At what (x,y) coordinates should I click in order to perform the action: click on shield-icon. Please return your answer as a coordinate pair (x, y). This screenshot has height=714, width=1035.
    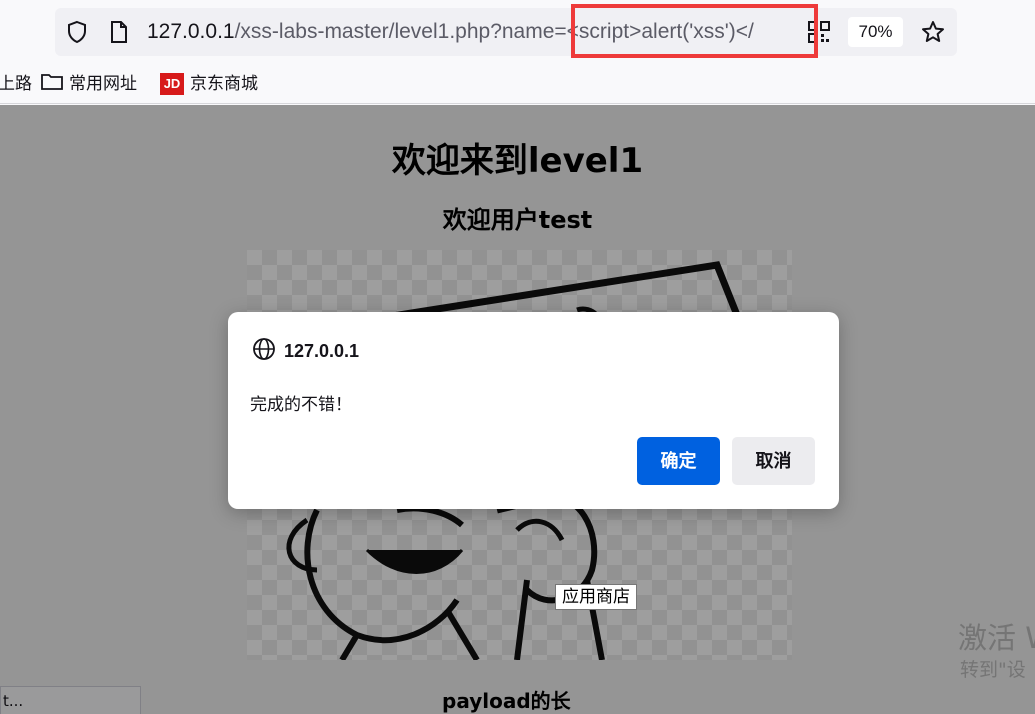
    Looking at the image, I should click on (77, 32).